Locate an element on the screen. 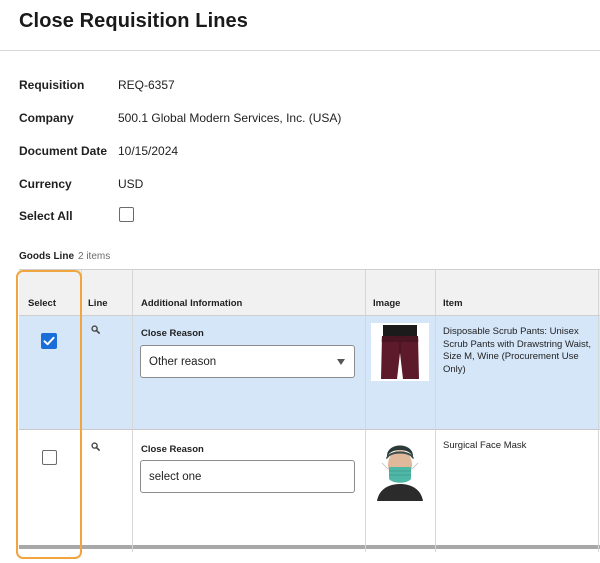 The height and width of the screenshot is (563, 600). close-reason-select: Other reason is located at coordinates (247, 361).